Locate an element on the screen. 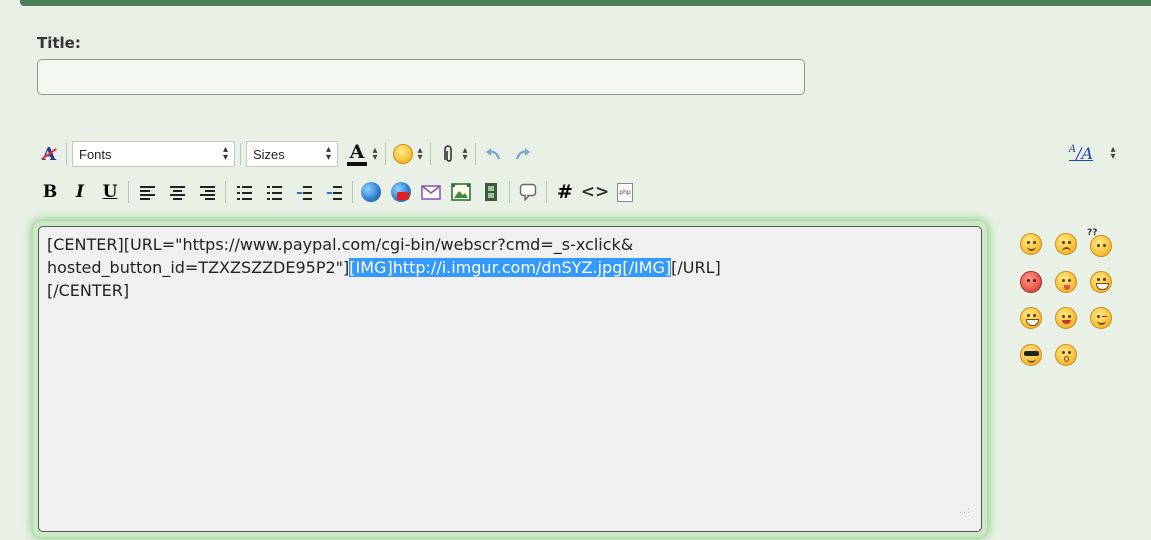 This screenshot has width=1151, height=540. redo-icon is located at coordinates (522, 154).